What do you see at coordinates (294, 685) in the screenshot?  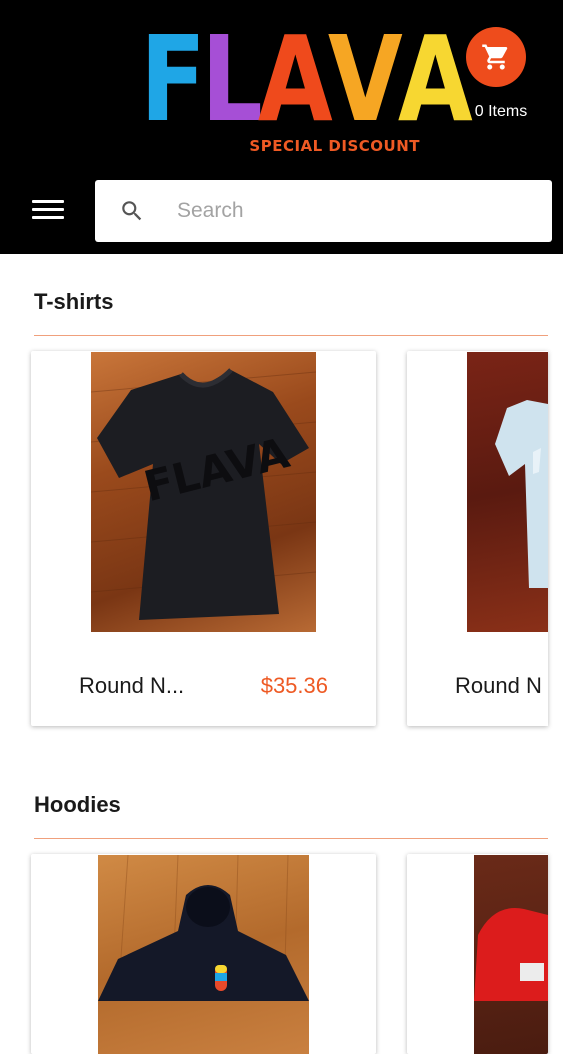 I see `product-price: $35.36` at bounding box center [294, 685].